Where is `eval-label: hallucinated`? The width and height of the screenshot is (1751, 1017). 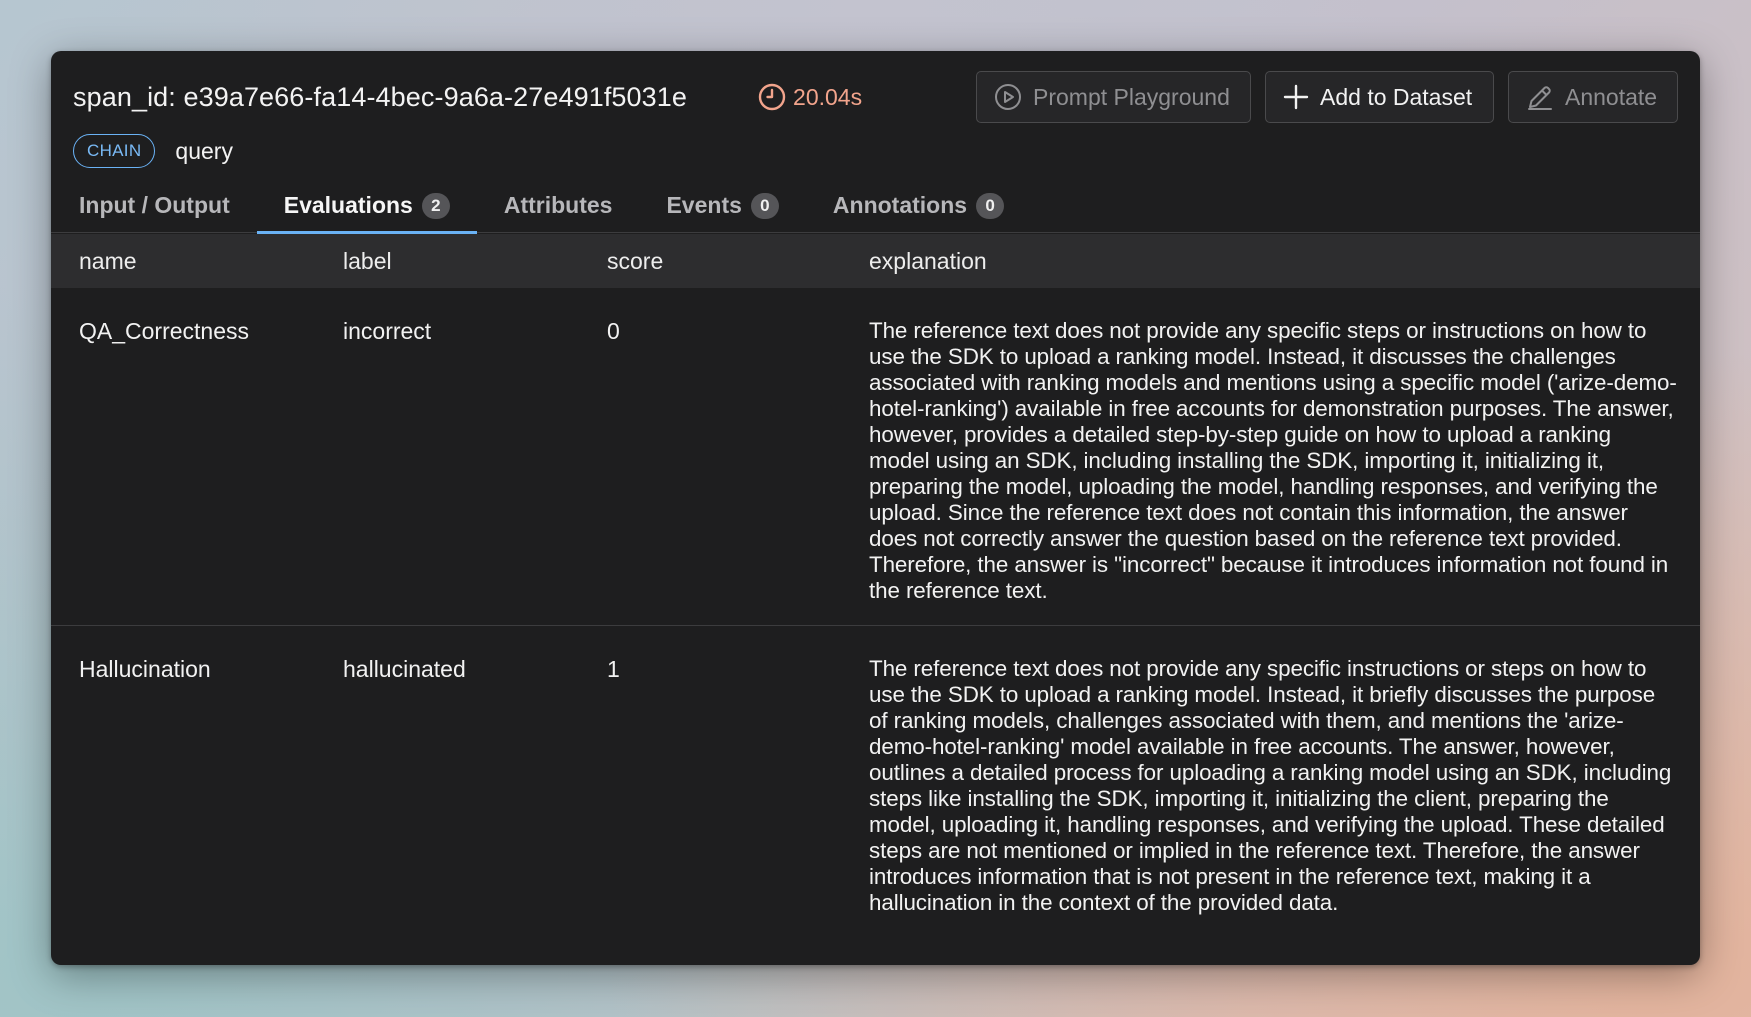 eval-label: hallucinated is located at coordinates (404, 669).